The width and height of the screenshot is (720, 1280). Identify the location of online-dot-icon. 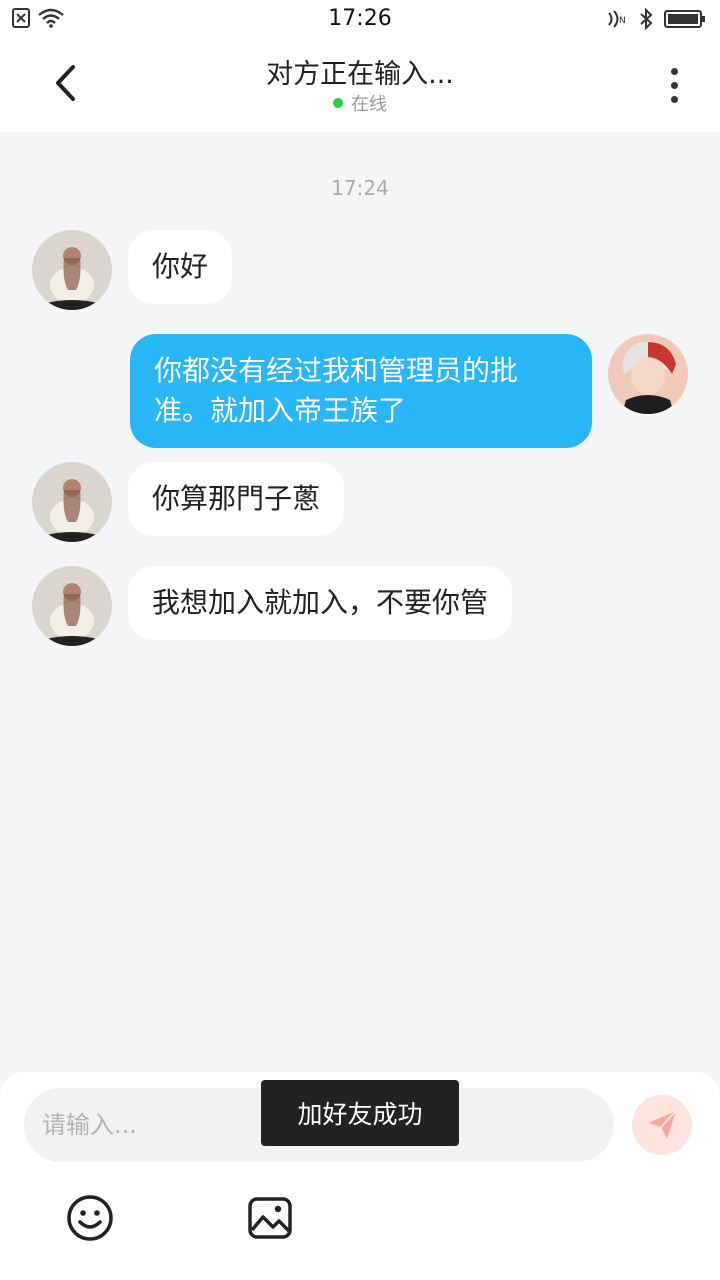
(338, 103).